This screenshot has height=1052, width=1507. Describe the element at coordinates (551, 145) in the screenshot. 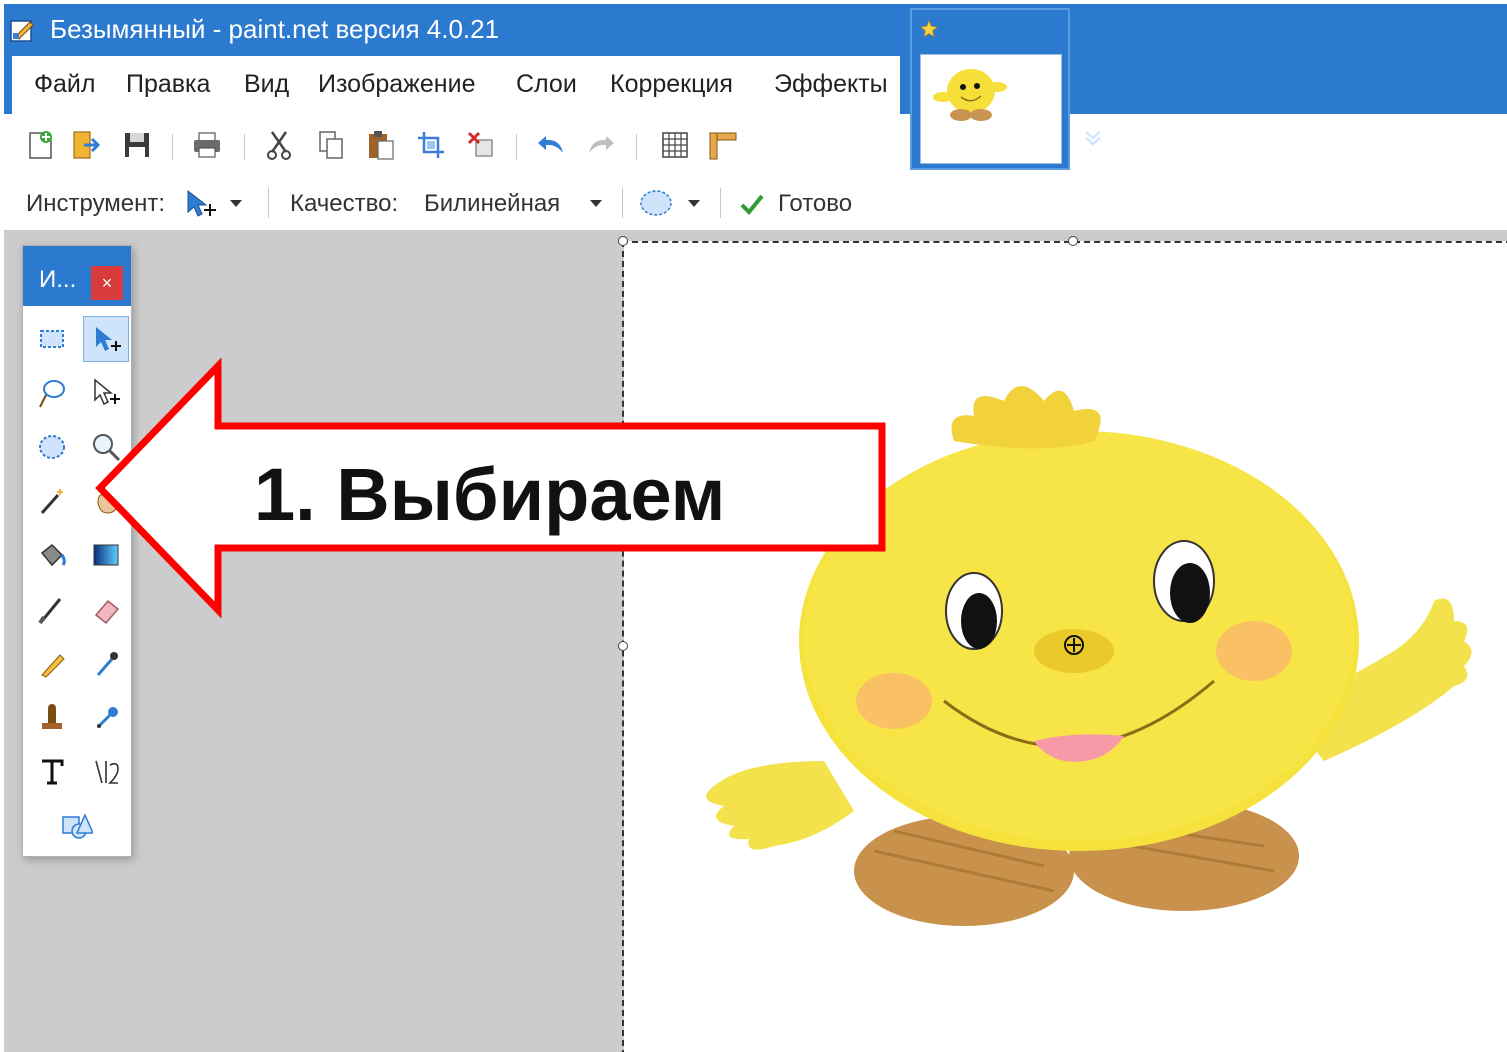

I see `undo-icon` at that location.